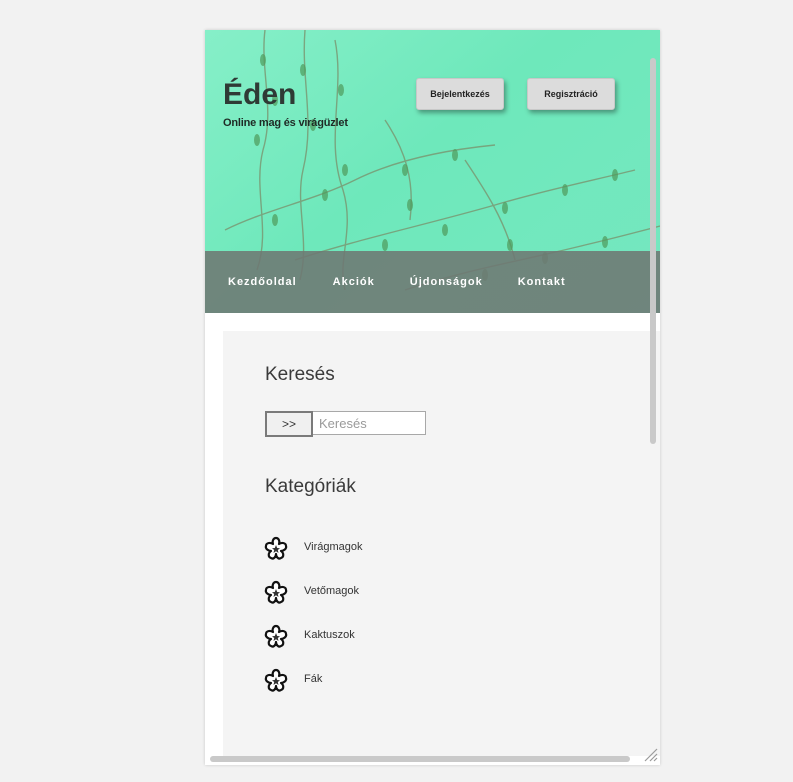 Image resolution: width=793 pixels, height=782 pixels. I want to click on category-item-trees: Fák, so click(313, 681).